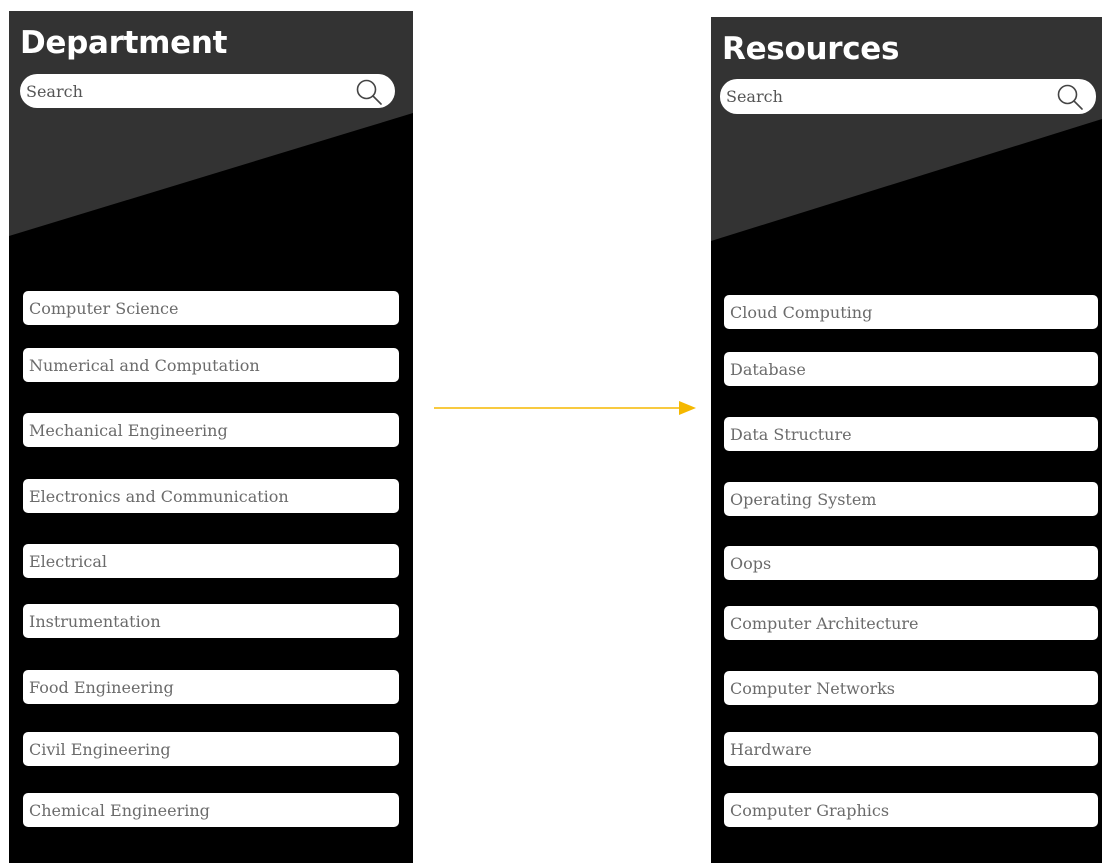 The image size is (1102, 863). Describe the element at coordinates (211, 308) in the screenshot. I see `list-item-computer-science: Computer Science` at that location.